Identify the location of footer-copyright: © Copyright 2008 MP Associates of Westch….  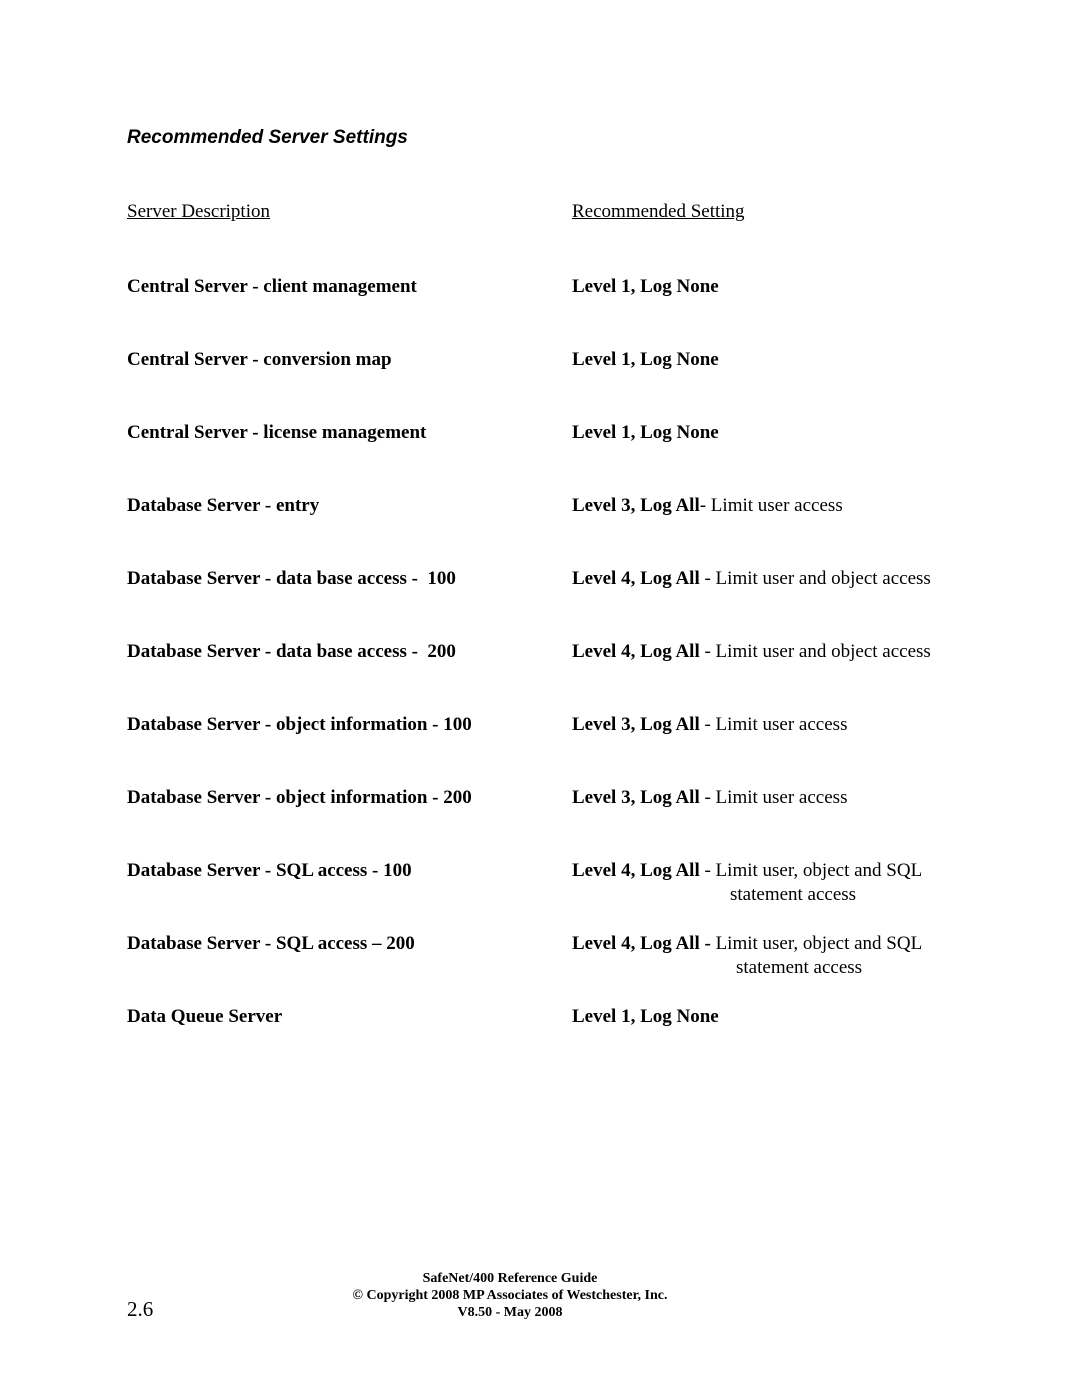
(510, 1295).